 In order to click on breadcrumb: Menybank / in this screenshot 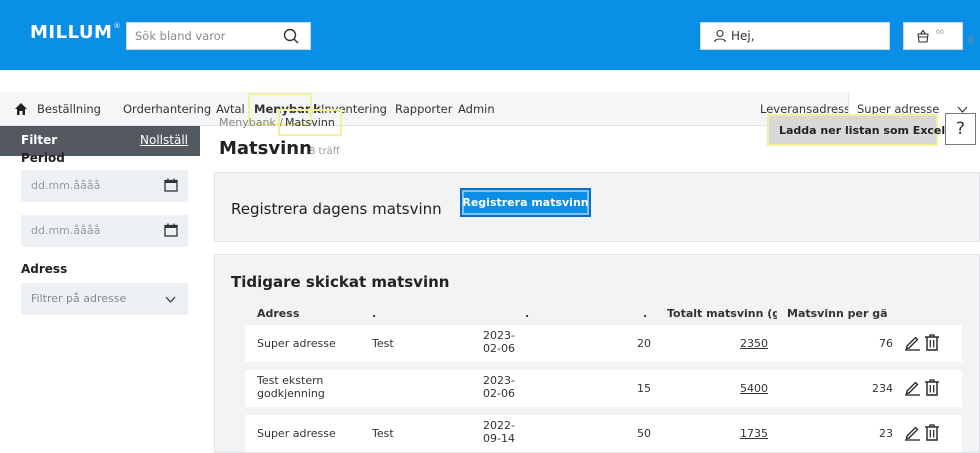, I will do `click(251, 122)`.